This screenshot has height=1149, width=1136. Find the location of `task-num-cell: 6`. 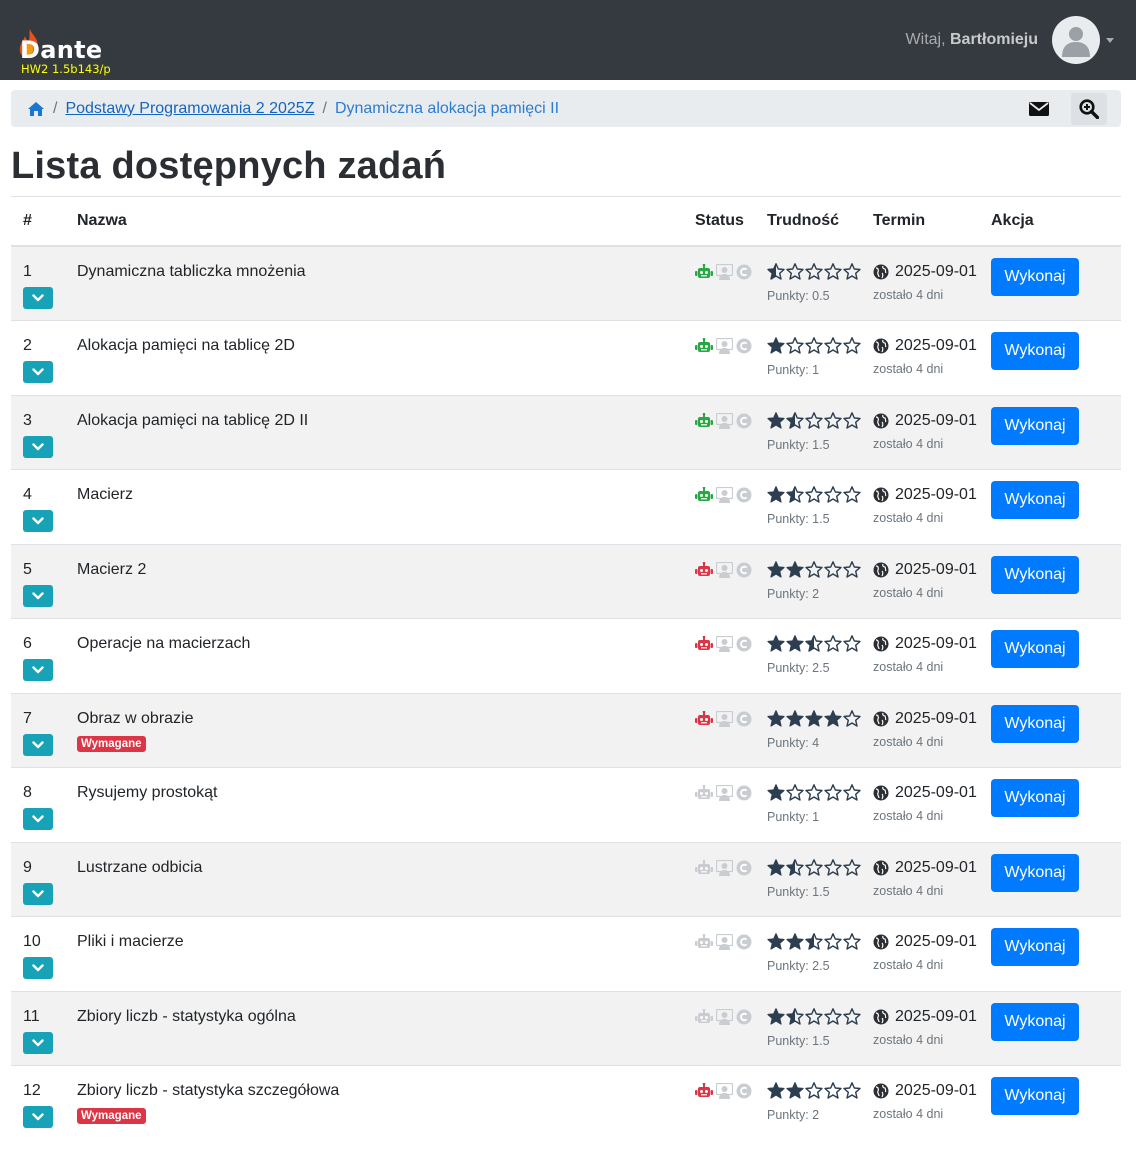

task-num-cell: 6 is located at coordinates (38, 655).